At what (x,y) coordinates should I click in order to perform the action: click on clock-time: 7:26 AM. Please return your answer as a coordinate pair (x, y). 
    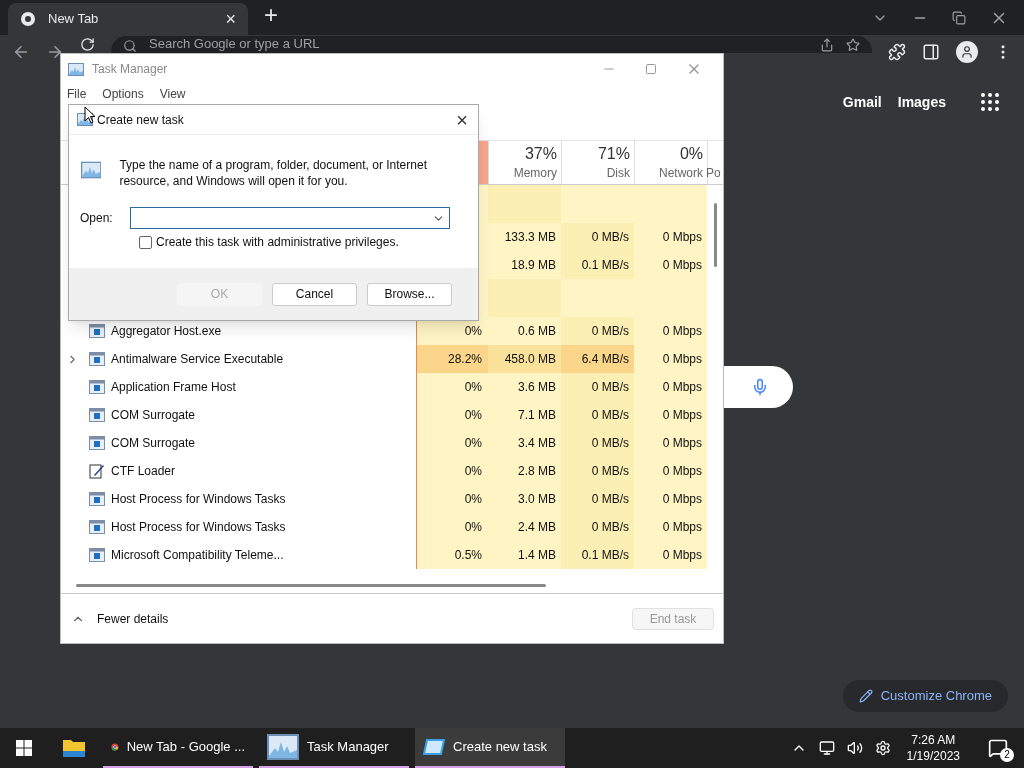
    Looking at the image, I should click on (933, 740).